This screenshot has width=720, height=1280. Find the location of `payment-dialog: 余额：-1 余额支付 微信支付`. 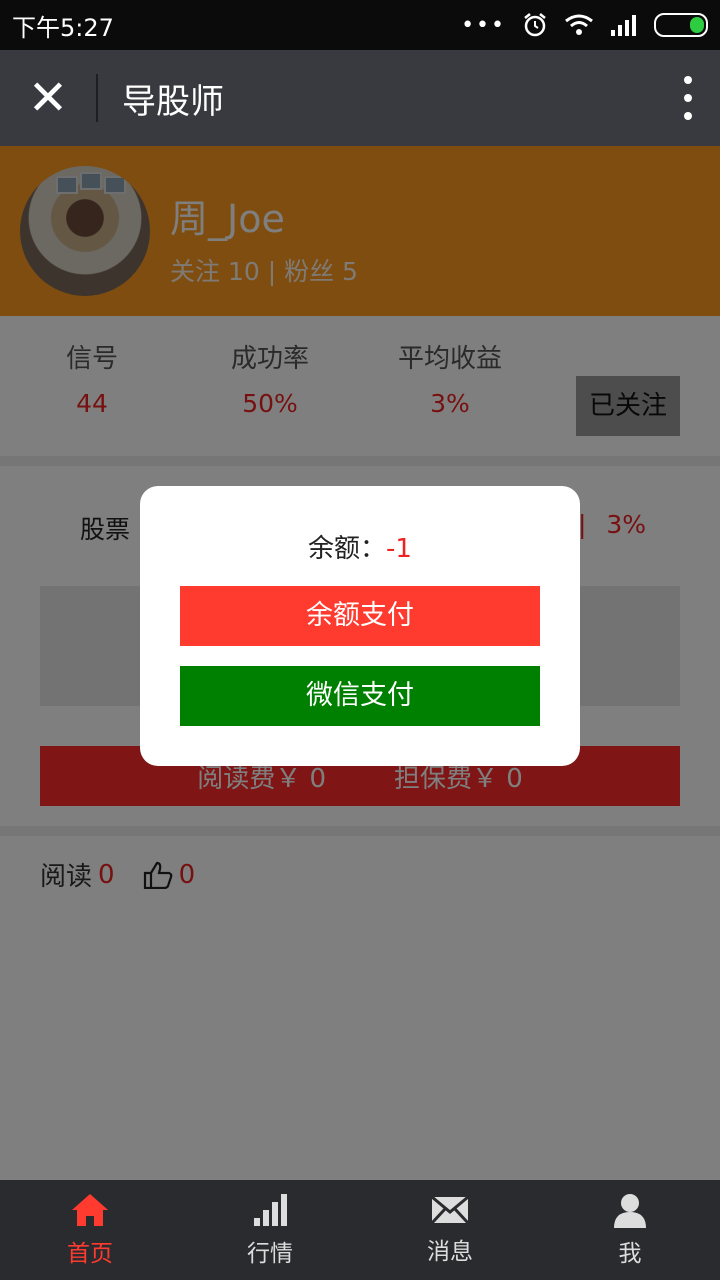

payment-dialog: 余额：-1 余额支付 微信支付 is located at coordinates (360, 626).